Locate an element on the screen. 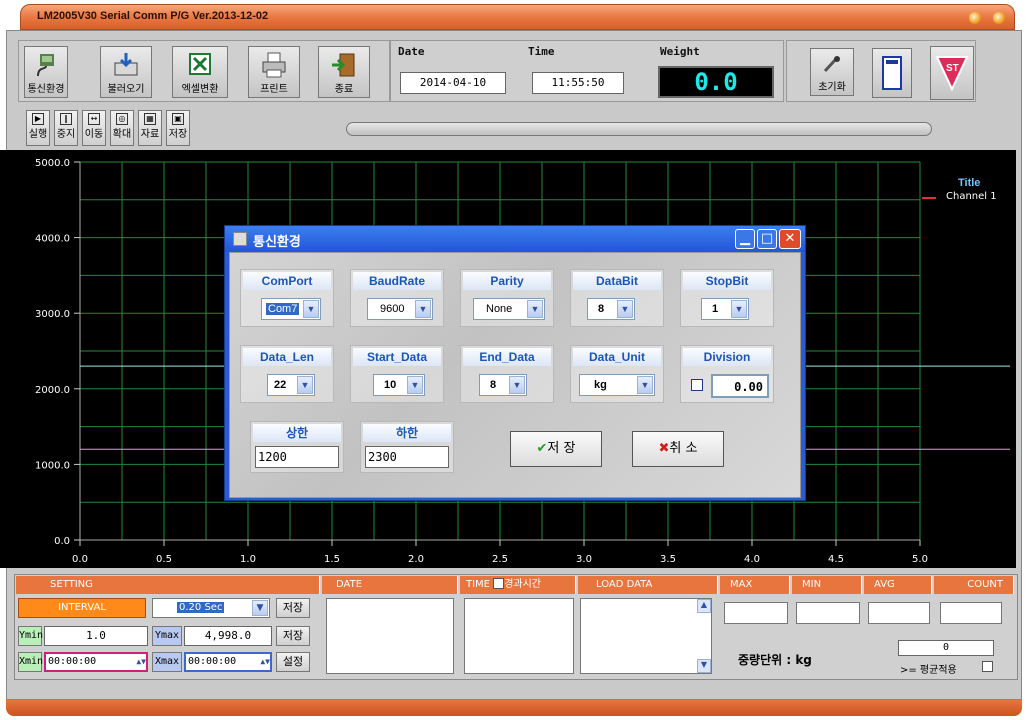 This screenshot has height=720, width=1029. load-data-list: ▲ ▼ is located at coordinates (646, 636).